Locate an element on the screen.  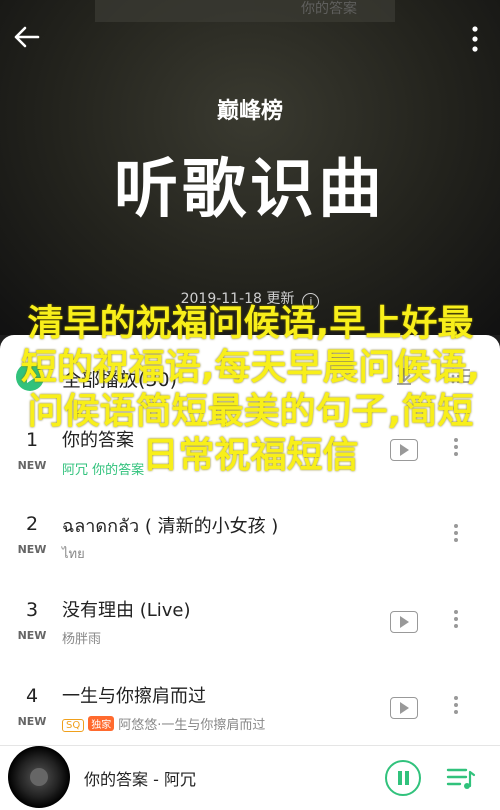
song-title: 没有理由 (Live) is located at coordinates (126, 610).